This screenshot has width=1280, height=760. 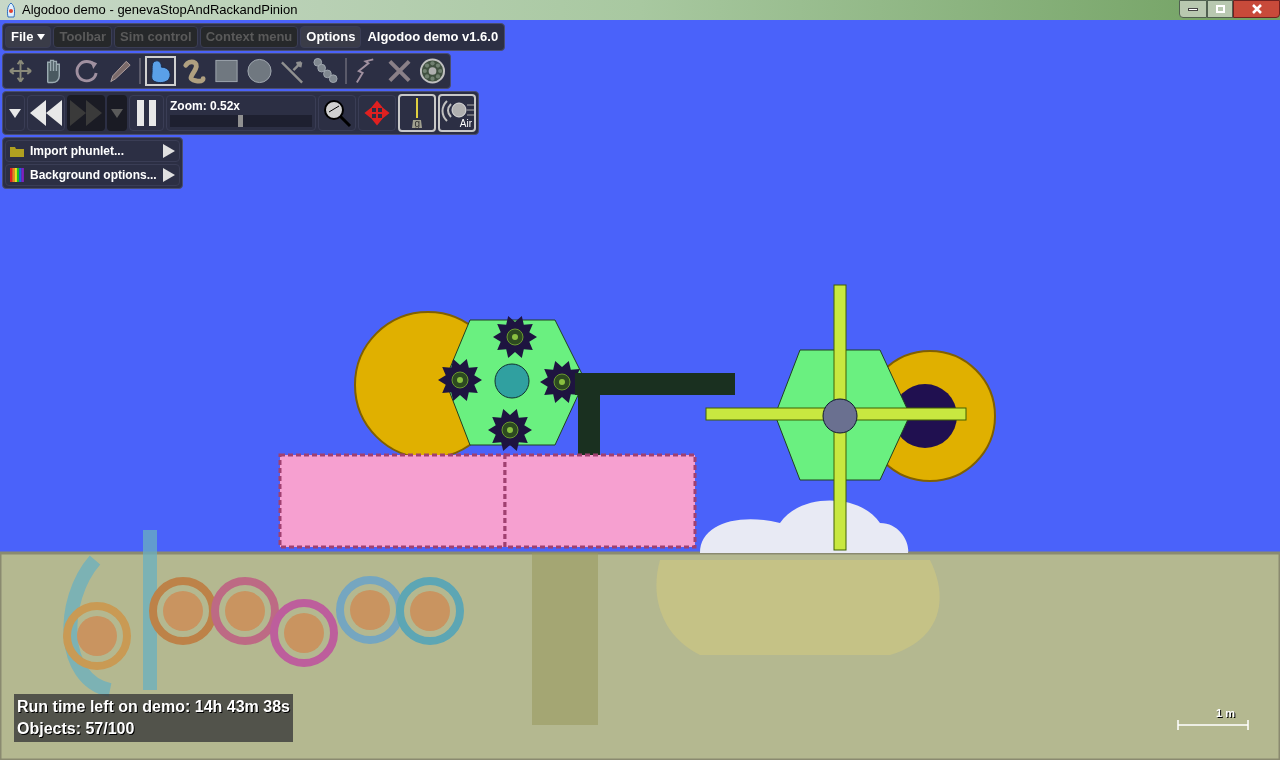 I want to click on pendulum-icon, so click(x=417, y=113).